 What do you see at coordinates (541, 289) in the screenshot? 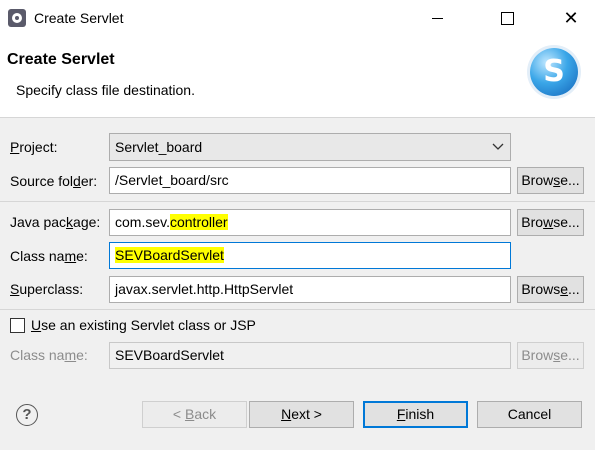
I see `superclass-browse-pre: Brows` at bounding box center [541, 289].